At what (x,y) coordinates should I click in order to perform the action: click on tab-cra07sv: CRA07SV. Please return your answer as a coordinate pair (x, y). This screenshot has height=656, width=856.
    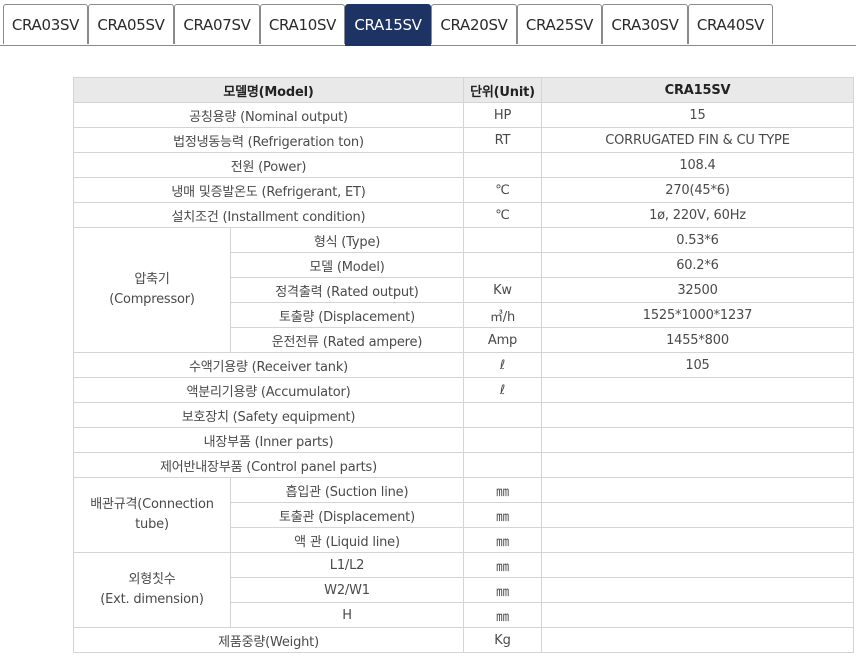
    Looking at the image, I should click on (217, 24).